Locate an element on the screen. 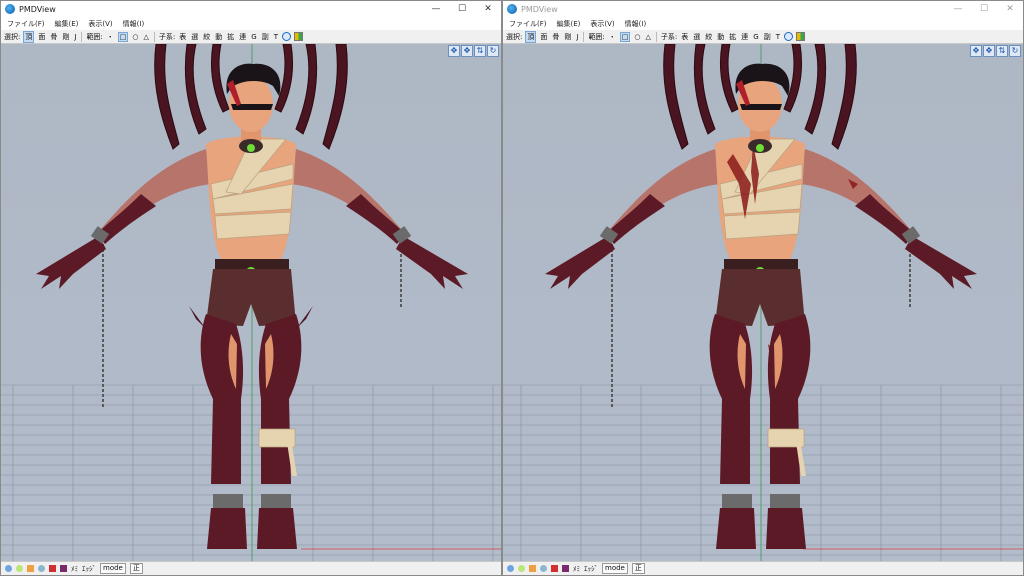 The height and width of the screenshot is (576, 1024). window-title: PMDView is located at coordinates (37, 9).